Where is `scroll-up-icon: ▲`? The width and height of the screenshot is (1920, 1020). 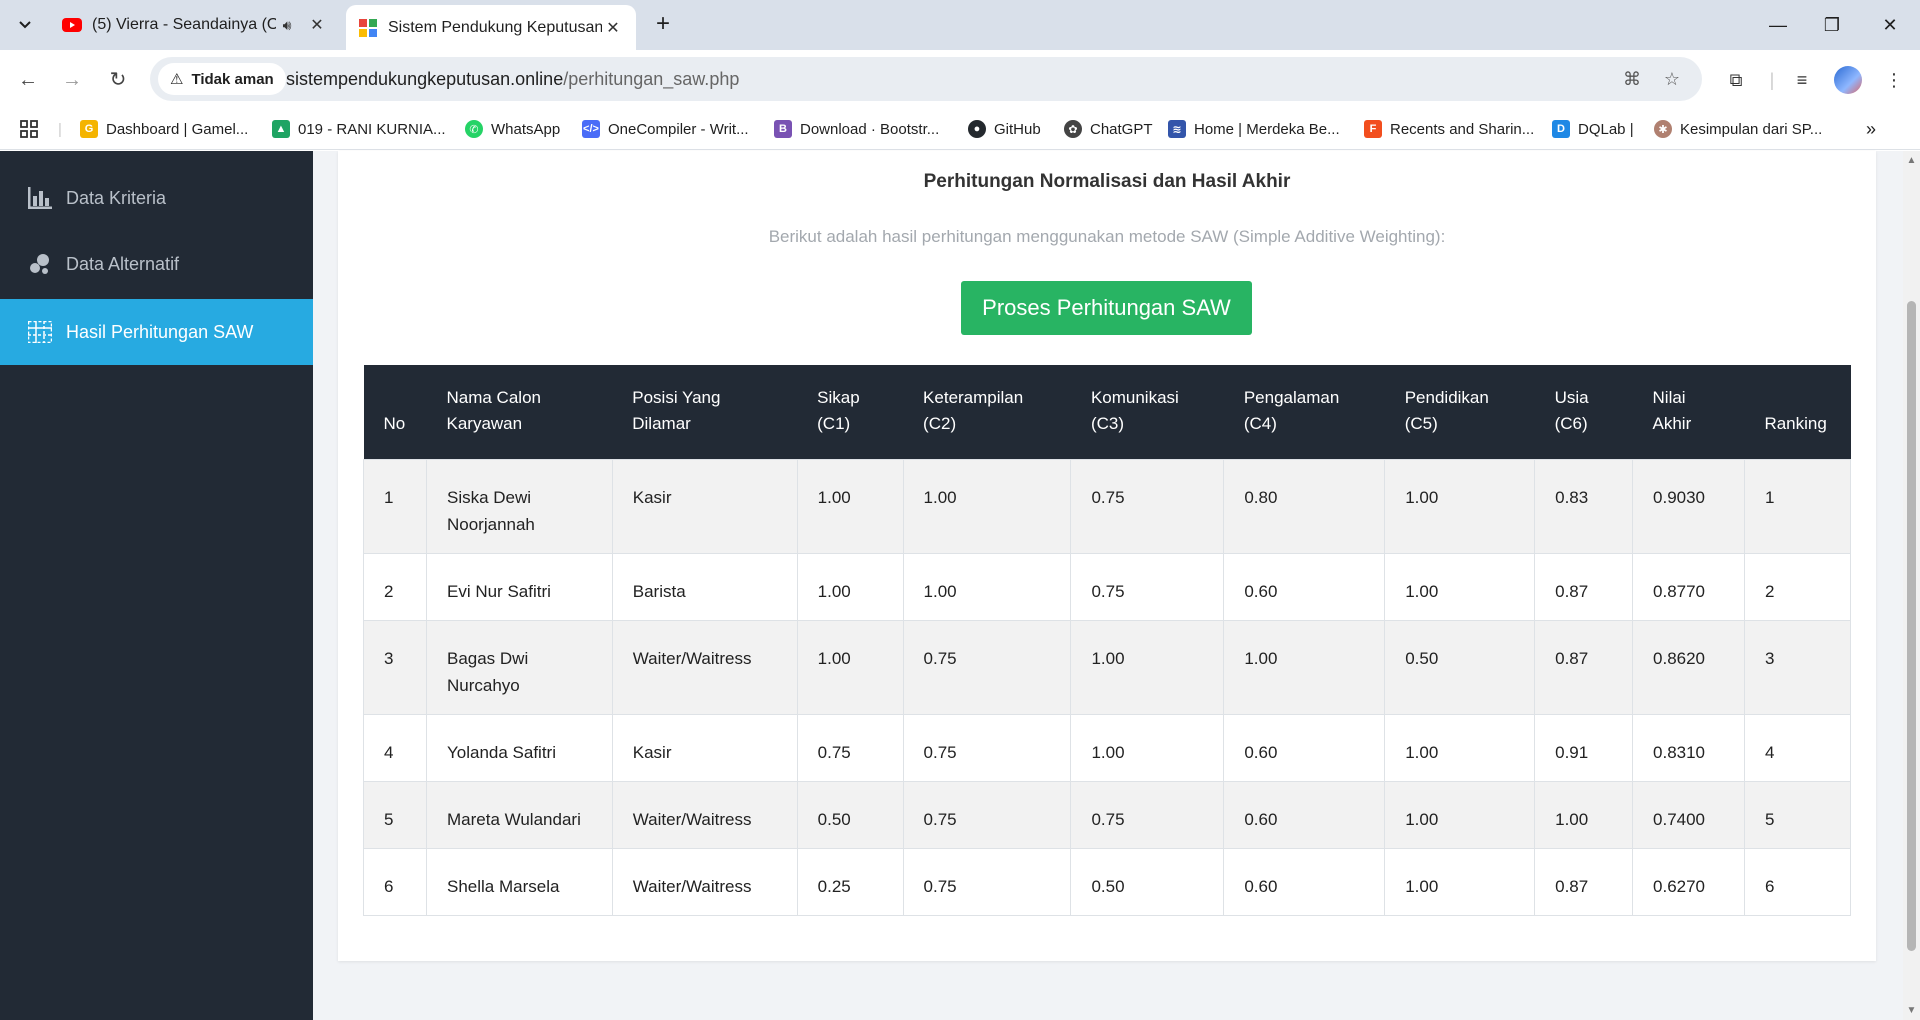 scroll-up-icon: ▲ is located at coordinates (1911, 160).